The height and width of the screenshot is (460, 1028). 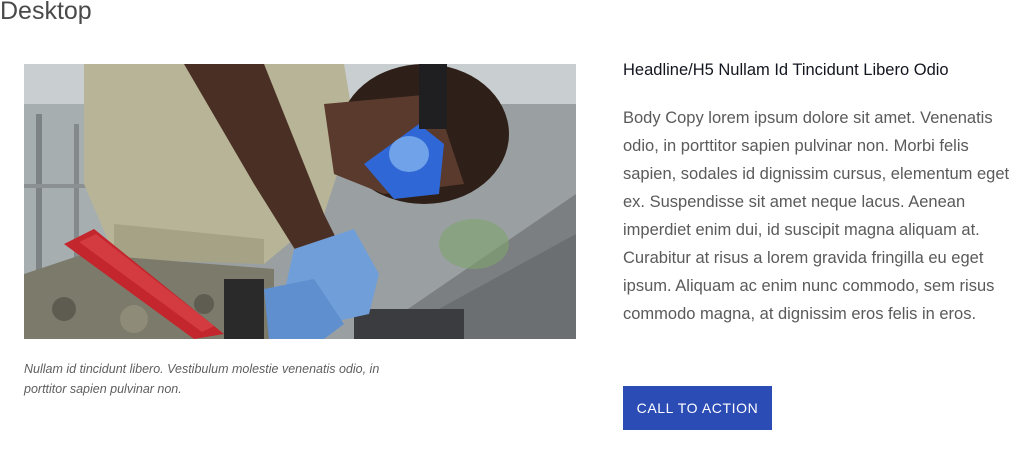 What do you see at coordinates (697, 408) in the screenshot?
I see `call-to-action-button: CALL TO ACTION` at bounding box center [697, 408].